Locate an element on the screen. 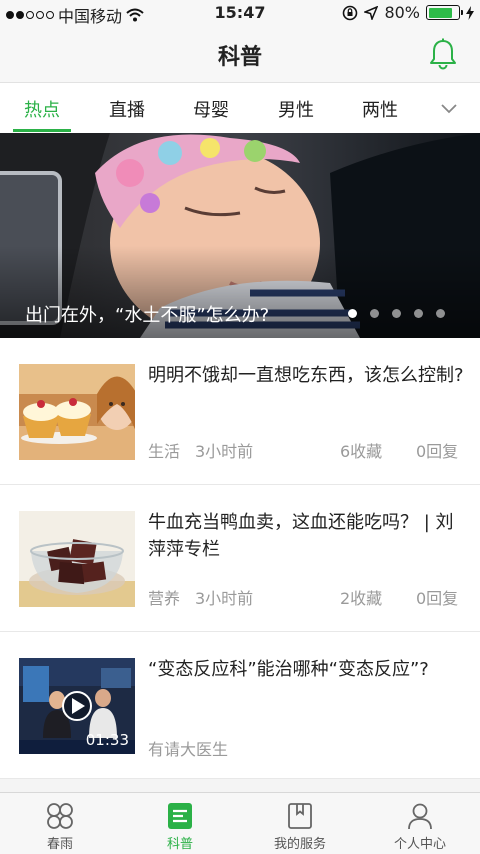 This screenshot has width=480, height=854. video-thumbnail: 01:33 is located at coordinates (77, 706).